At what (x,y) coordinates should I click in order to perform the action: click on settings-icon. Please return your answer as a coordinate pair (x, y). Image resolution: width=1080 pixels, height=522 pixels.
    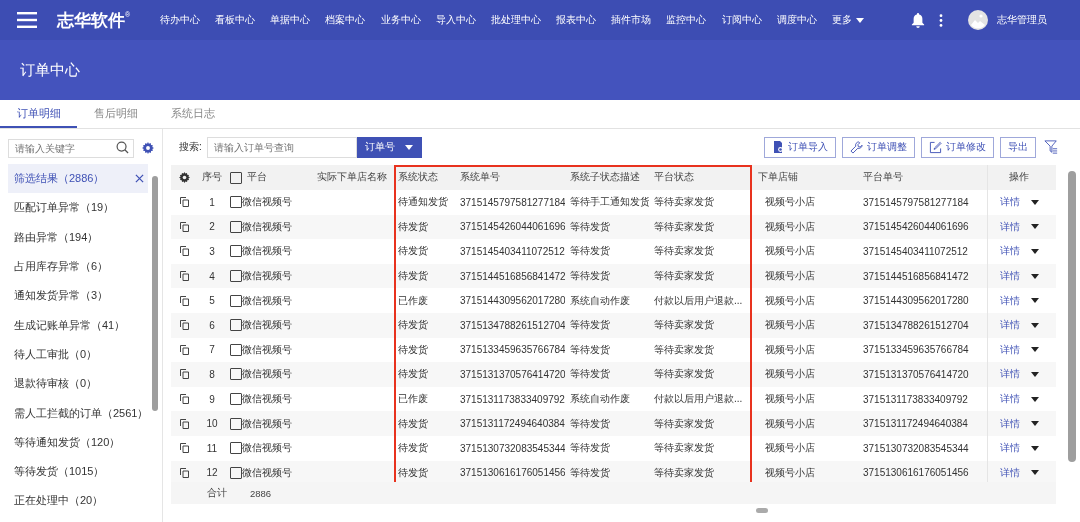
    Looking at the image, I should click on (148, 147).